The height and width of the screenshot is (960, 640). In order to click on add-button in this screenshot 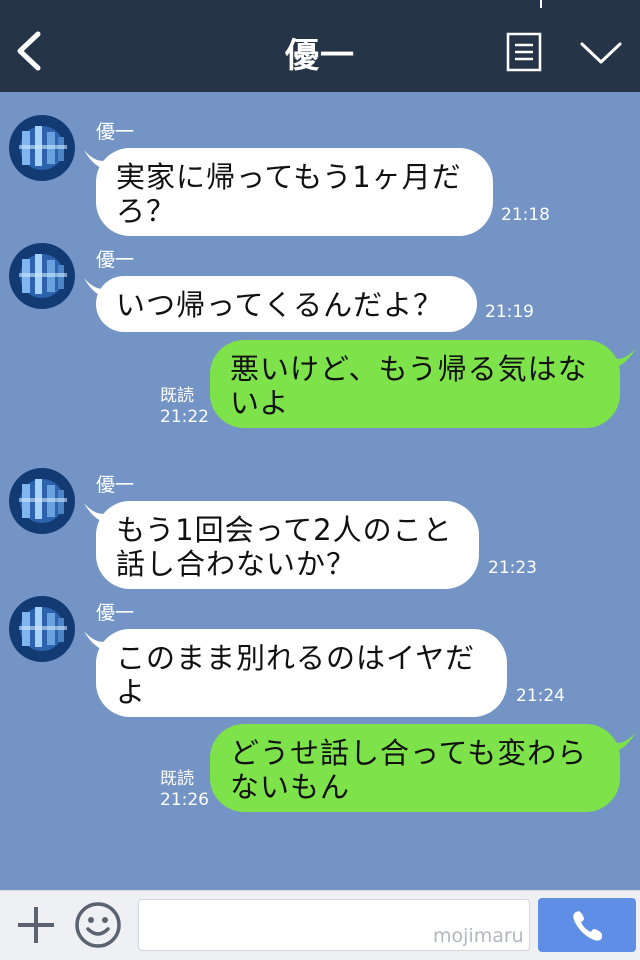, I will do `click(36, 925)`.